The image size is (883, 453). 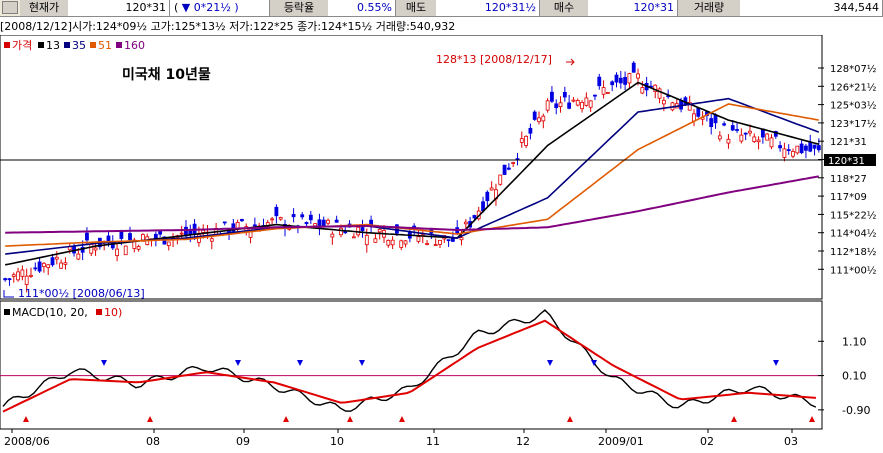 What do you see at coordinates (633, 8) in the screenshot?
I see `bid-value: 120*31` at bounding box center [633, 8].